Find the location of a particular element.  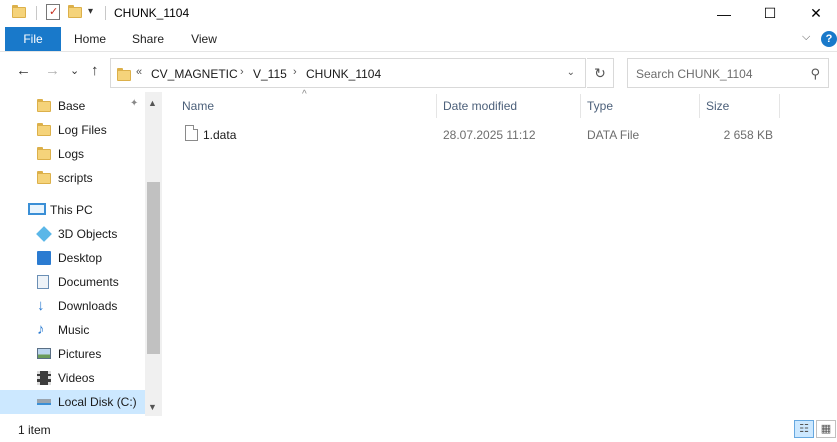

sidebar-item-label: Base is located at coordinates (72, 106).